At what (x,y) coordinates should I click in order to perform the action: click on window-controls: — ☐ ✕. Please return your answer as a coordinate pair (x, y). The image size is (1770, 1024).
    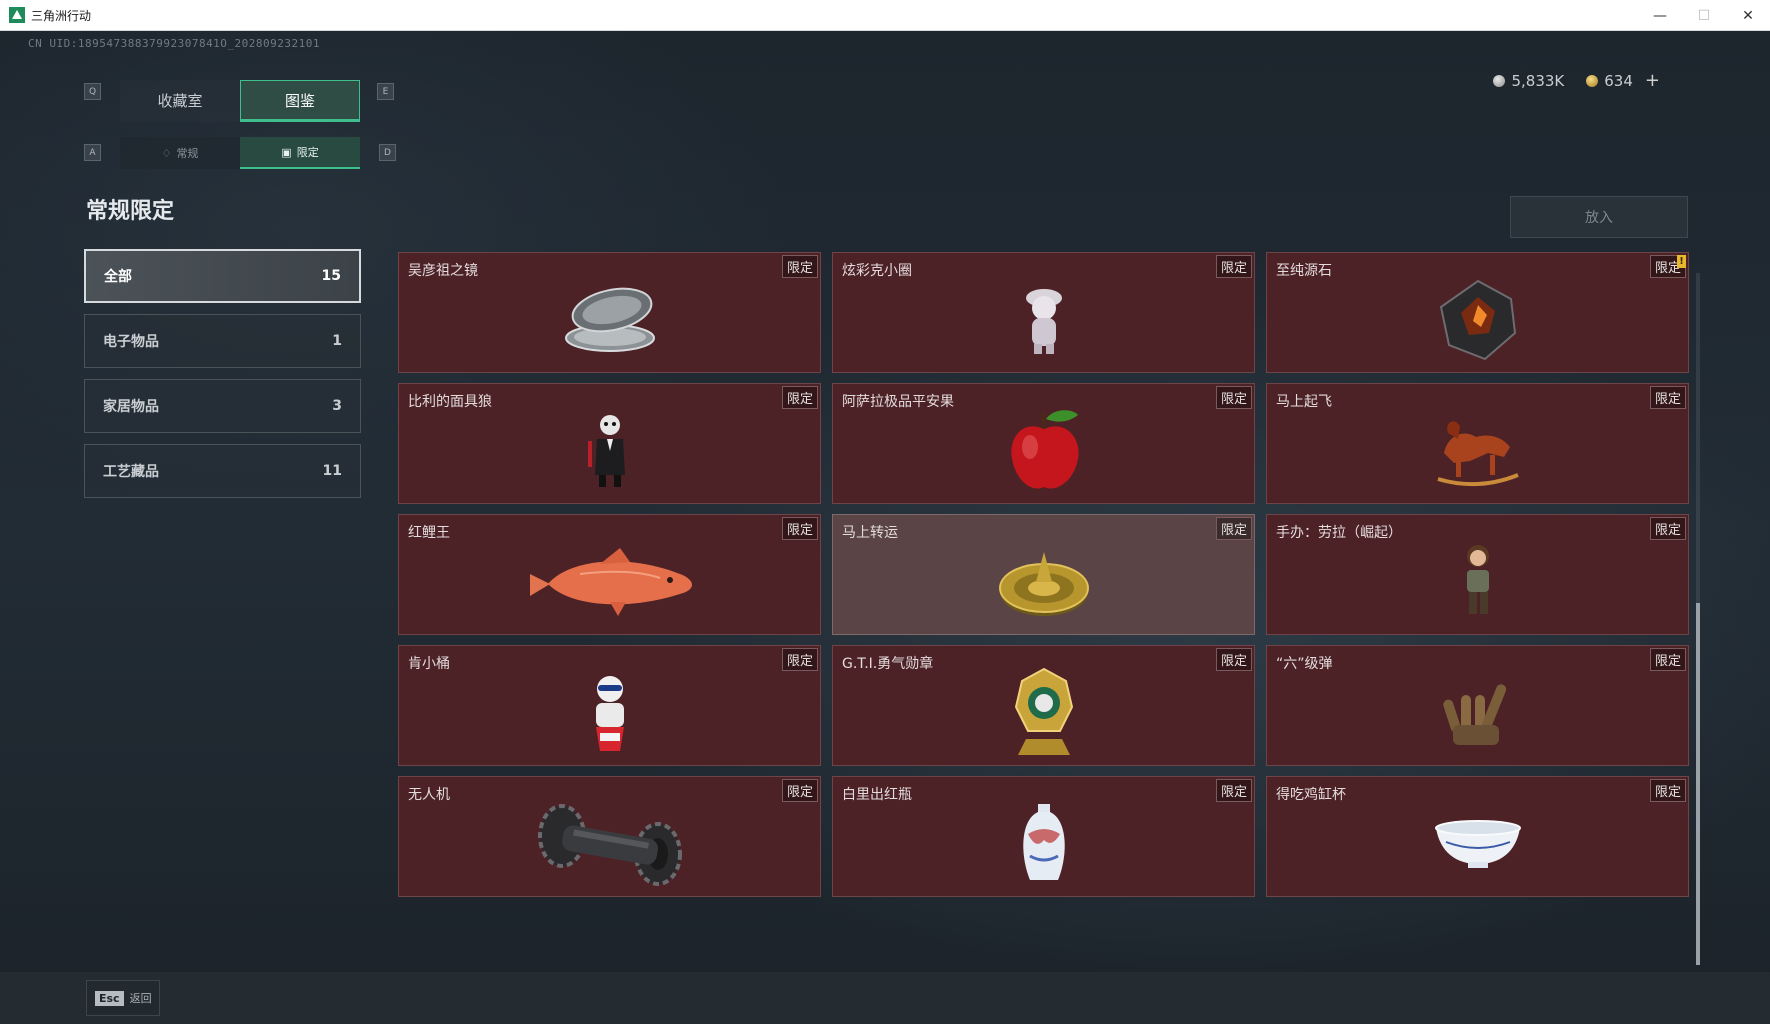
    Looking at the image, I should click on (1704, 15).